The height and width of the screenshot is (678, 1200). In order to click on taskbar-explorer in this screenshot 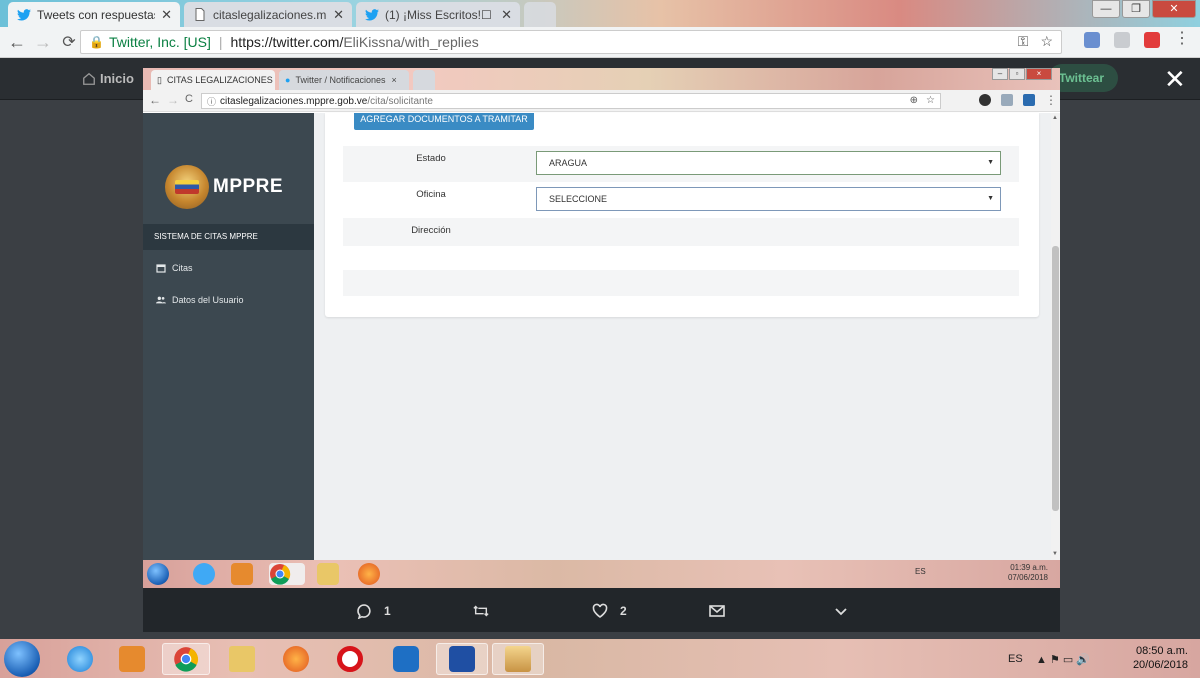, I will do `click(242, 659)`.